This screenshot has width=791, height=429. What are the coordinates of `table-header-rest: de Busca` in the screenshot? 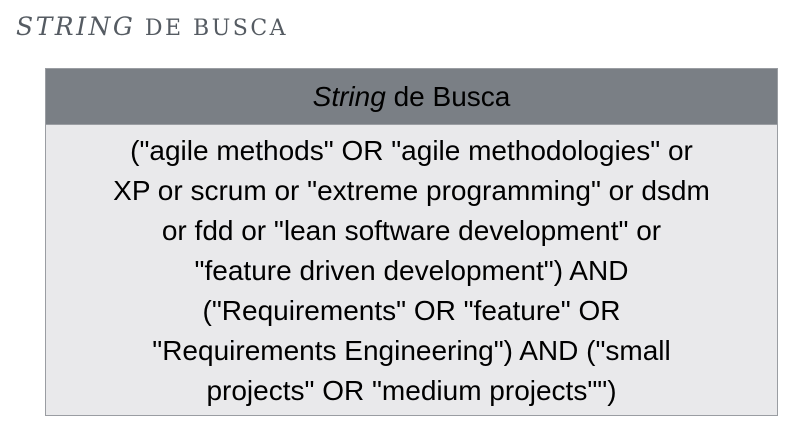 It's located at (448, 96).